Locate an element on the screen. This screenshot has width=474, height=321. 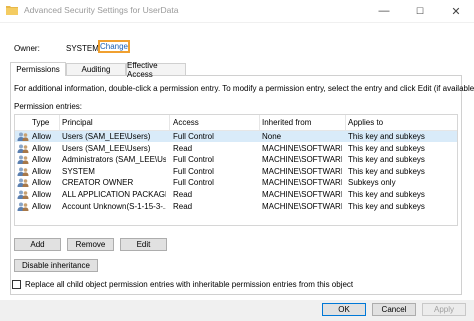
window-title: Advanced Security Settings for UserData is located at coordinates (101, 10).